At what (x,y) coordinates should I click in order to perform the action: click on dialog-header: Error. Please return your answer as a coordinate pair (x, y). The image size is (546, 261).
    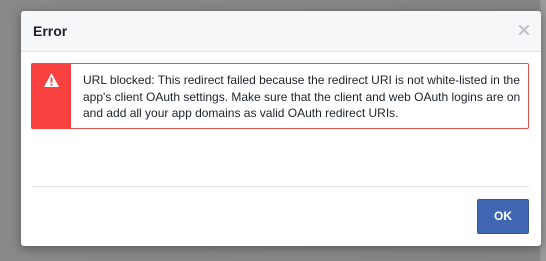
    Looking at the image, I should click on (281, 31).